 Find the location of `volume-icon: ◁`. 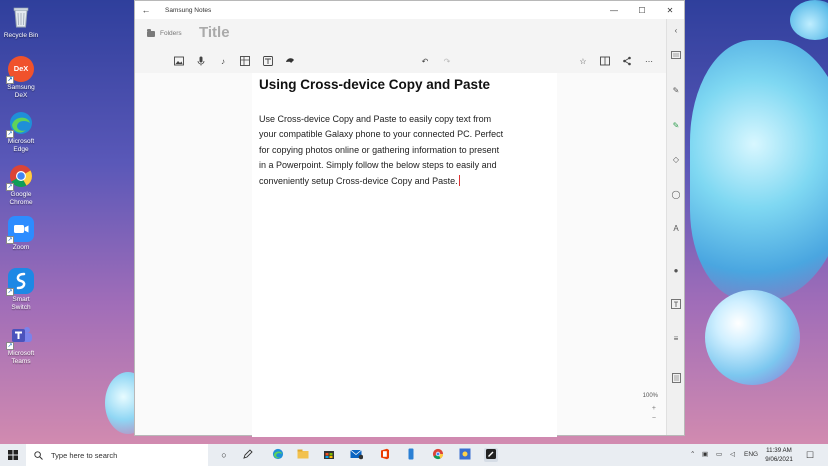

volume-icon: ◁ is located at coordinates (732, 455).